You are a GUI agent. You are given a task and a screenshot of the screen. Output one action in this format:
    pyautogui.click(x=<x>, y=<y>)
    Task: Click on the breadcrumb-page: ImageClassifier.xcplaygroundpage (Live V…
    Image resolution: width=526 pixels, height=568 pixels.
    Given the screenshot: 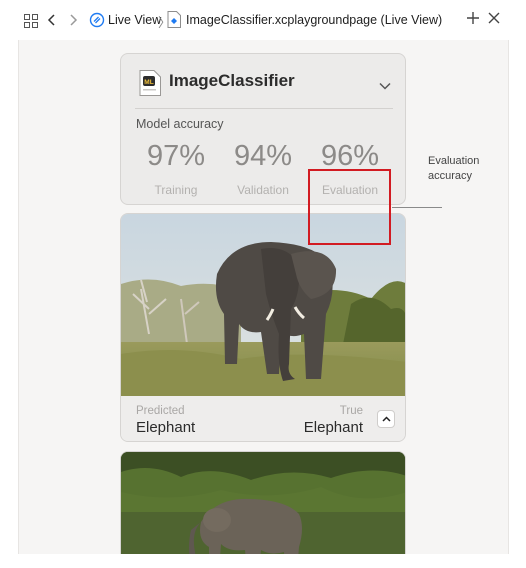 What is the action you would take?
    pyautogui.click(x=314, y=20)
    